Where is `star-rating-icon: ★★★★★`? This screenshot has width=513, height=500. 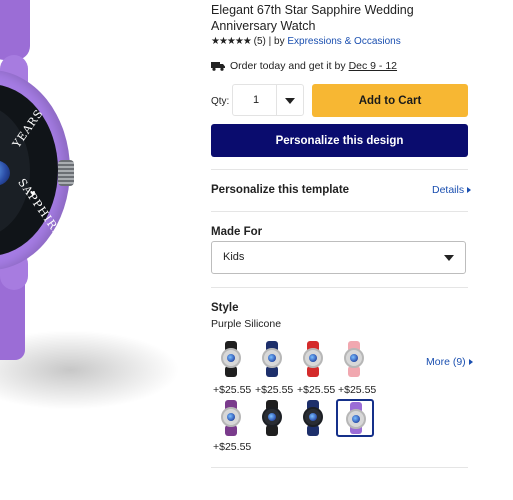 star-rating-icon: ★★★★★ is located at coordinates (231, 41).